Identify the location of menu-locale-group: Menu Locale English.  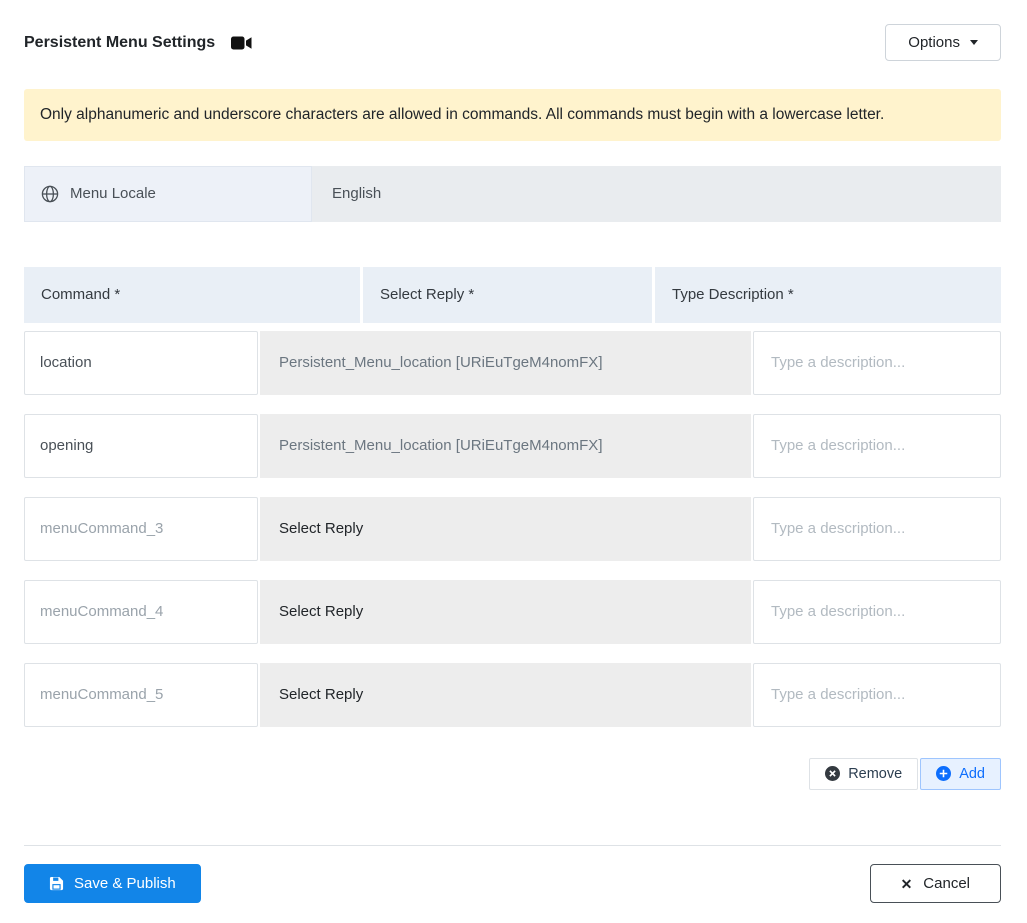
(512, 193).